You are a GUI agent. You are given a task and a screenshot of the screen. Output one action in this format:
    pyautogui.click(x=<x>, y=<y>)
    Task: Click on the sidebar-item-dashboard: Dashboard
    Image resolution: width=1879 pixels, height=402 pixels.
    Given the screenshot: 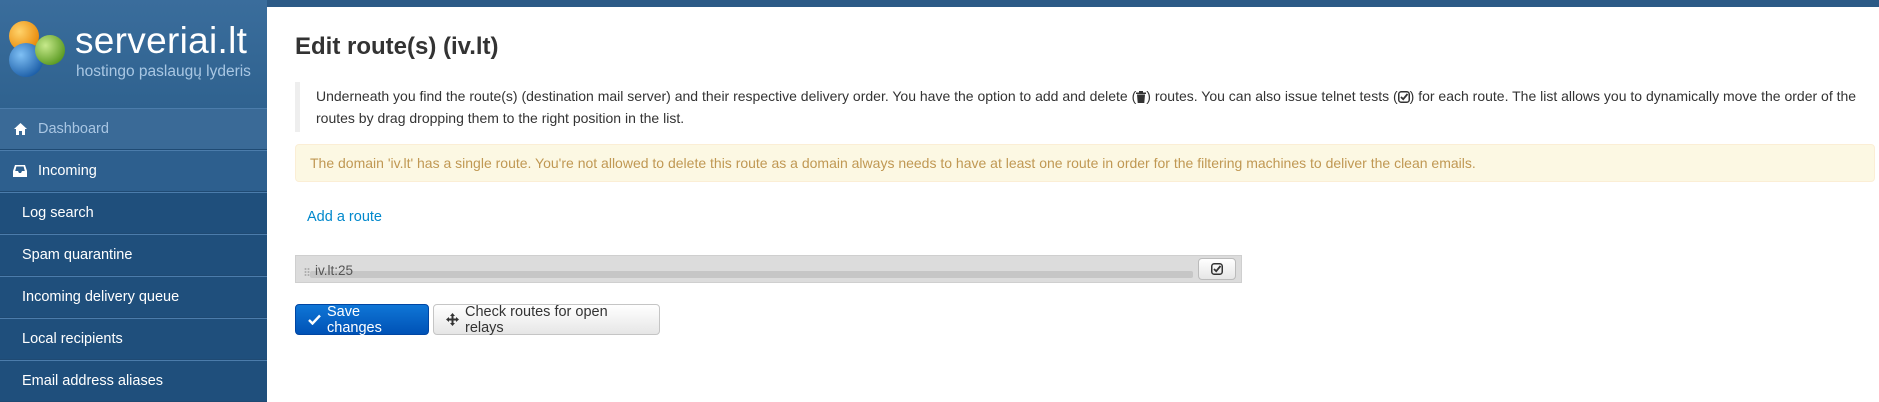 What is the action you would take?
    pyautogui.click(x=133, y=129)
    